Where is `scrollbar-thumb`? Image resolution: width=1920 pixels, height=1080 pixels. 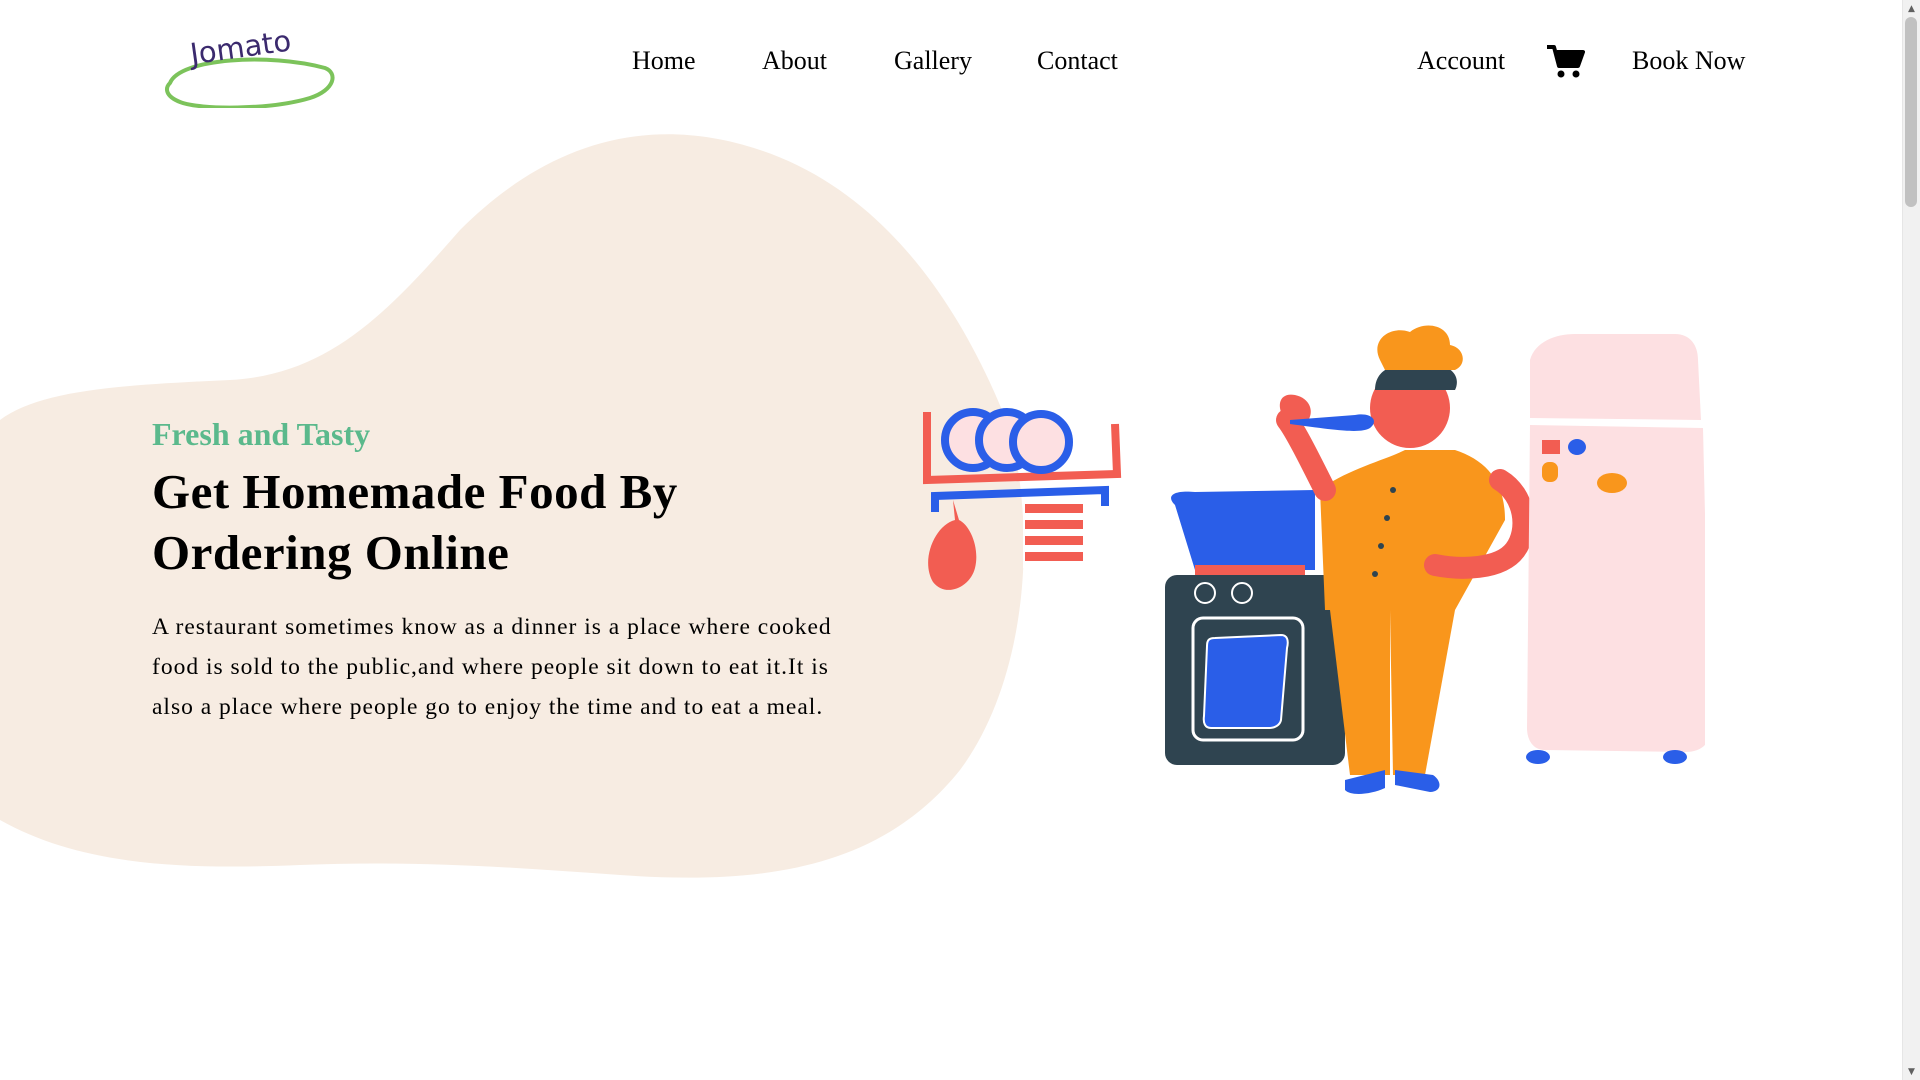 scrollbar-thumb is located at coordinates (1911, 112).